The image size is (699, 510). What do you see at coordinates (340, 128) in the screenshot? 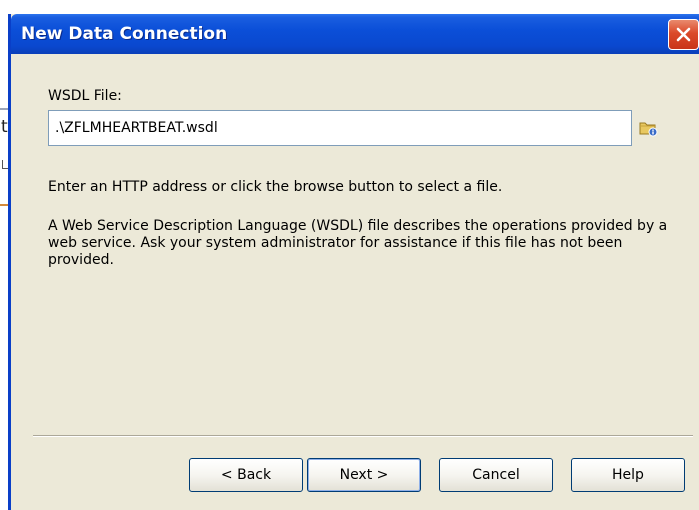
I see `wsdl-file-input` at bounding box center [340, 128].